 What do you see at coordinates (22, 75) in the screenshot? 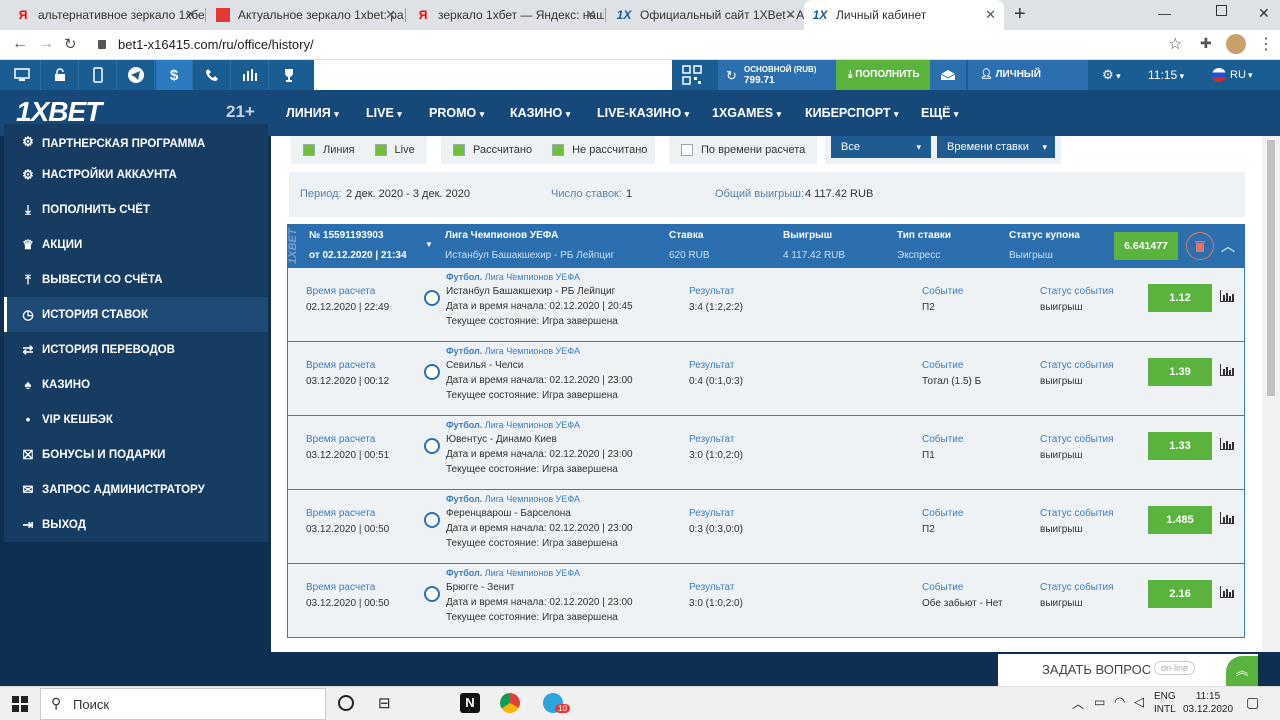
I see `desktop-icon` at bounding box center [22, 75].